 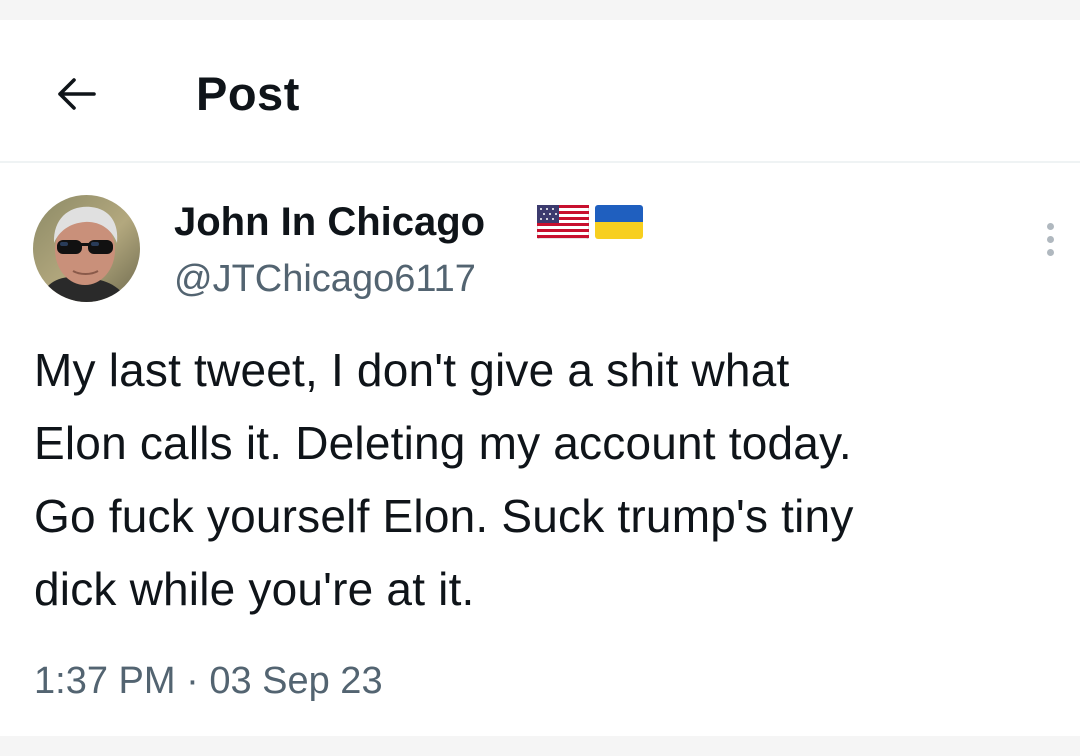 I want to click on us-flag-icon, so click(x=563, y=222).